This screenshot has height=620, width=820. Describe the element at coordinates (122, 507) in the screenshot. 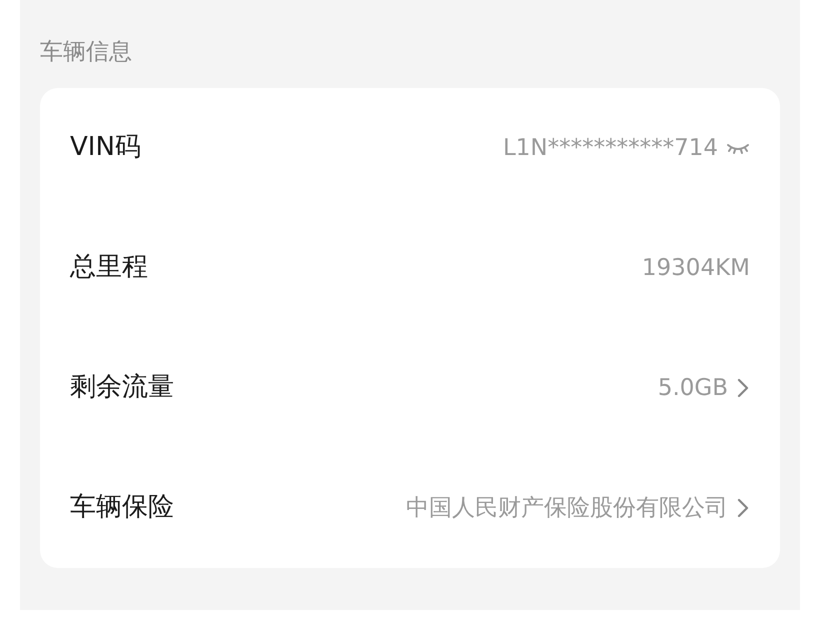

I see `row-label: 车辆保险` at that location.